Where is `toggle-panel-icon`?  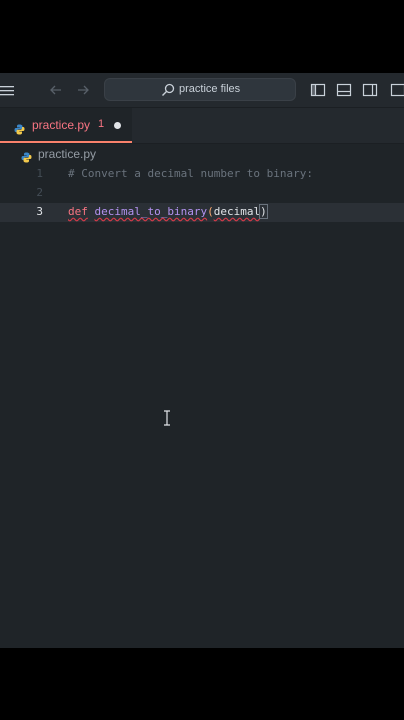 toggle-panel-icon is located at coordinates (344, 90).